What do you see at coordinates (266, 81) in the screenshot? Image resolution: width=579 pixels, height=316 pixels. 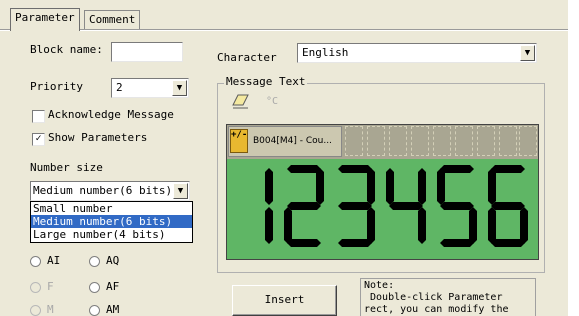 I see `message-text-label: Message Text` at bounding box center [266, 81].